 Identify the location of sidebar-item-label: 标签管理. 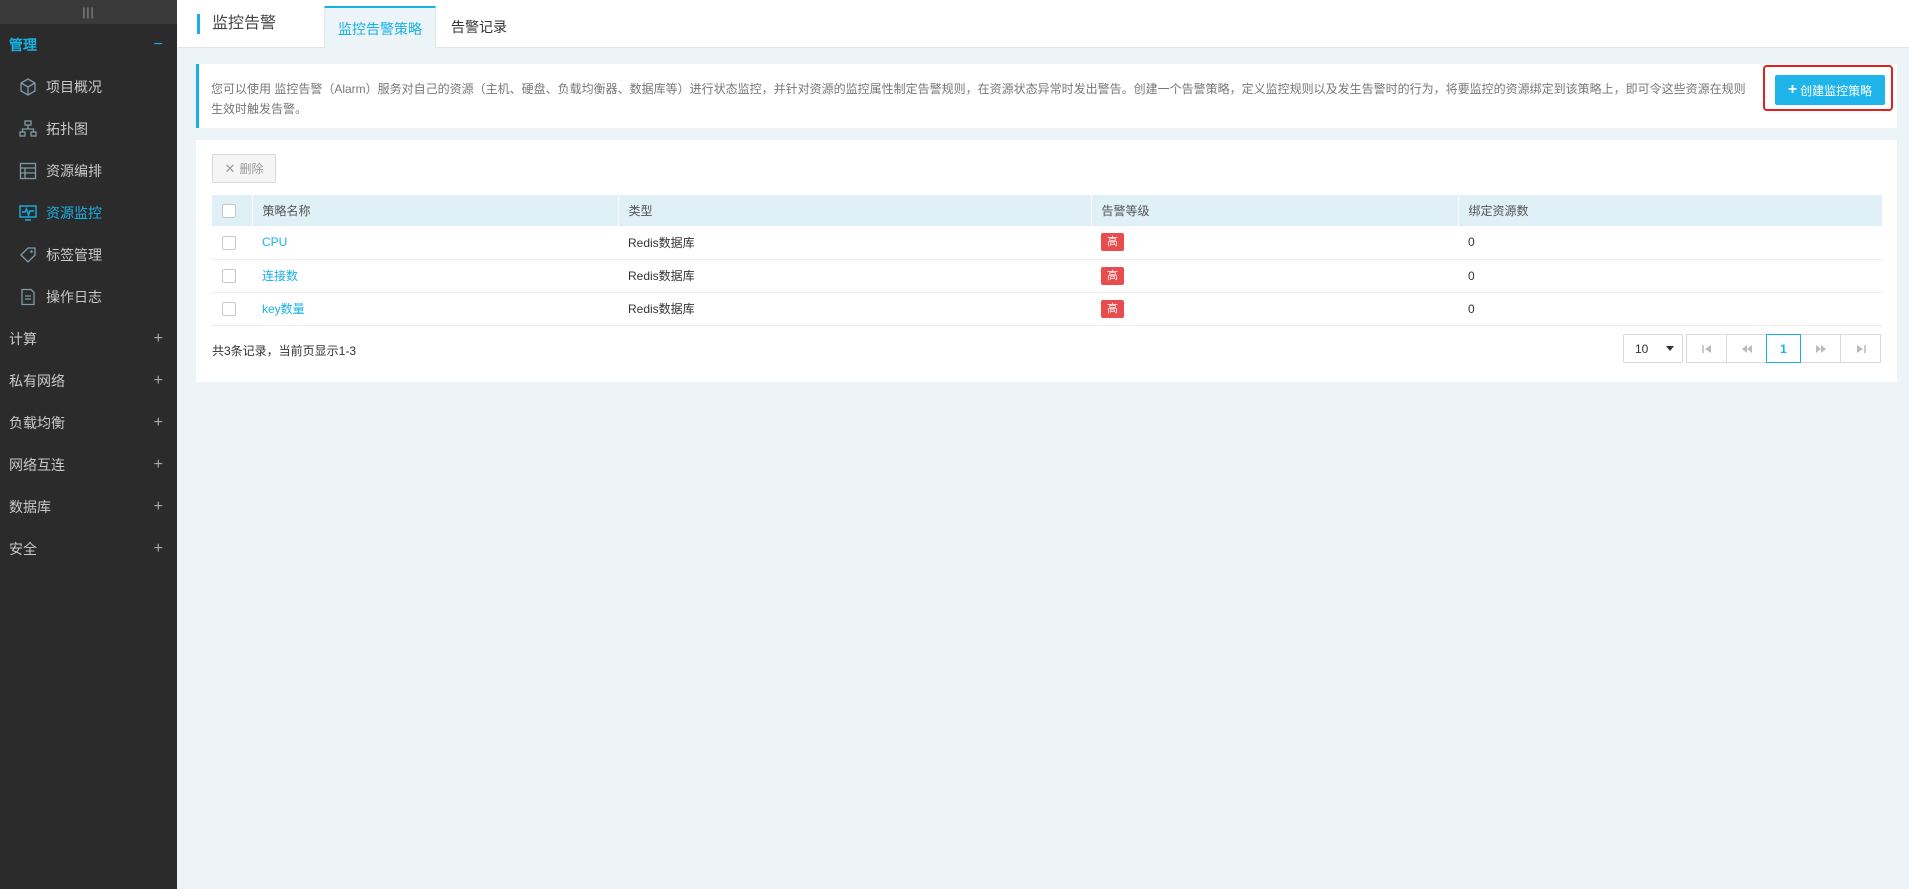
(74, 255).